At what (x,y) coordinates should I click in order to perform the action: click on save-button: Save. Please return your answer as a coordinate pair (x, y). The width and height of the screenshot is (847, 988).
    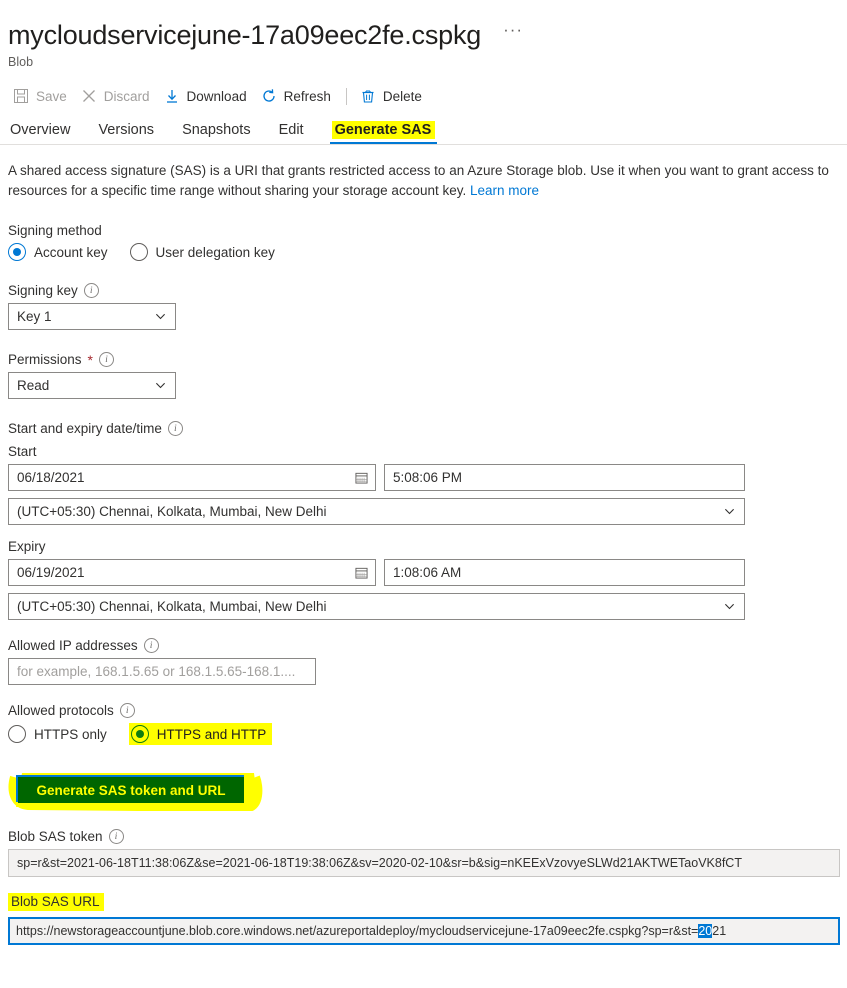
    Looking at the image, I should click on (44, 96).